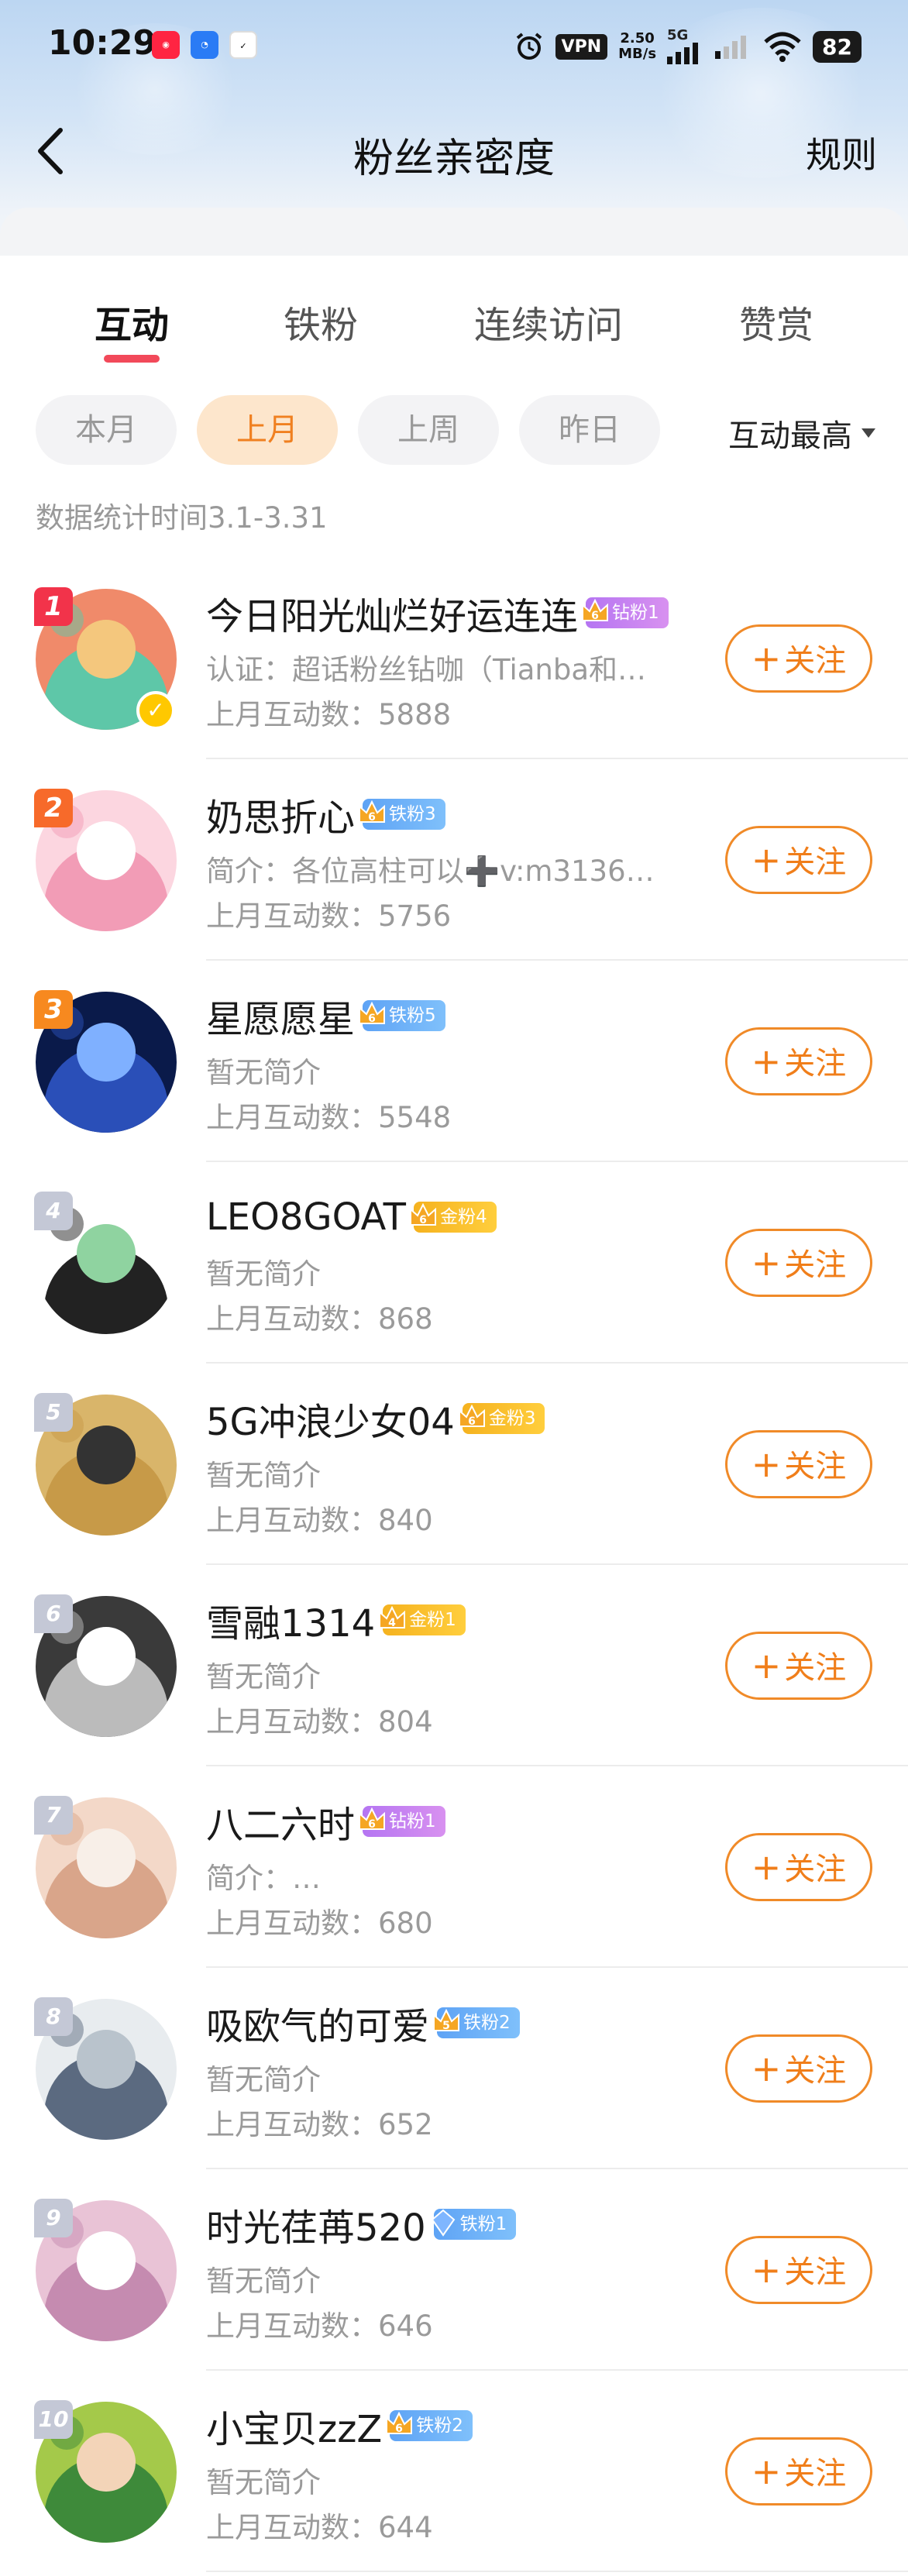 The width and height of the screenshot is (908, 2576). Describe the element at coordinates (53, 606) in the screenshot. I see `rank-badge: 1` at that location.